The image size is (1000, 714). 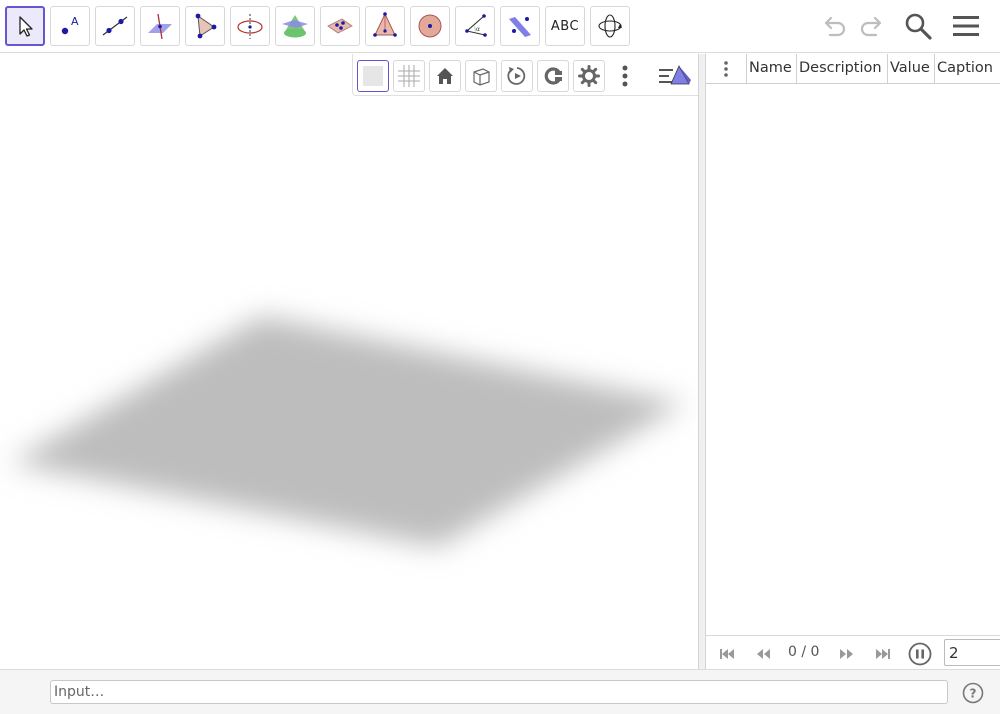 I want to click on skip-to-start-icon, so click(x=727, y=654).